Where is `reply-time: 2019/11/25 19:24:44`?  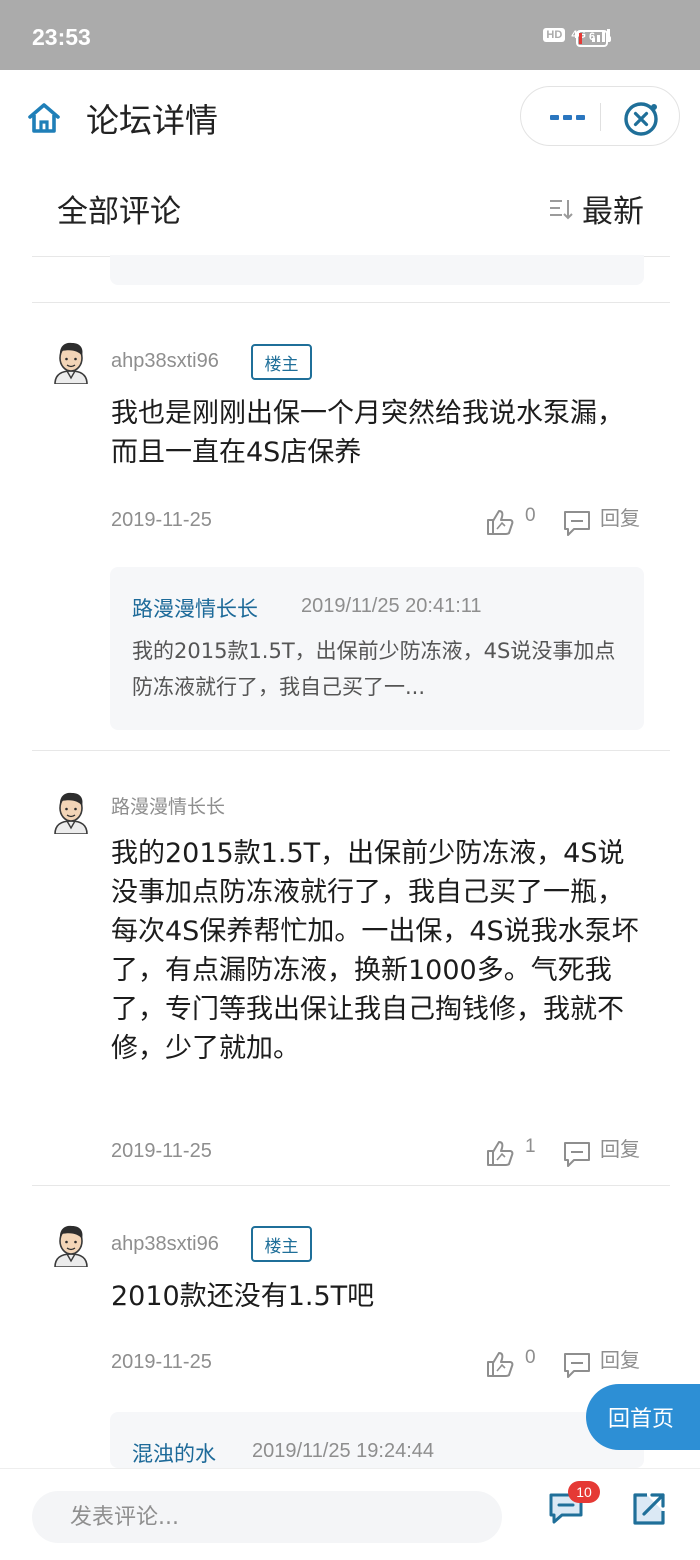 reply-time: 2019/11/25 19:24:44 is located at coordinates (343, 1451).